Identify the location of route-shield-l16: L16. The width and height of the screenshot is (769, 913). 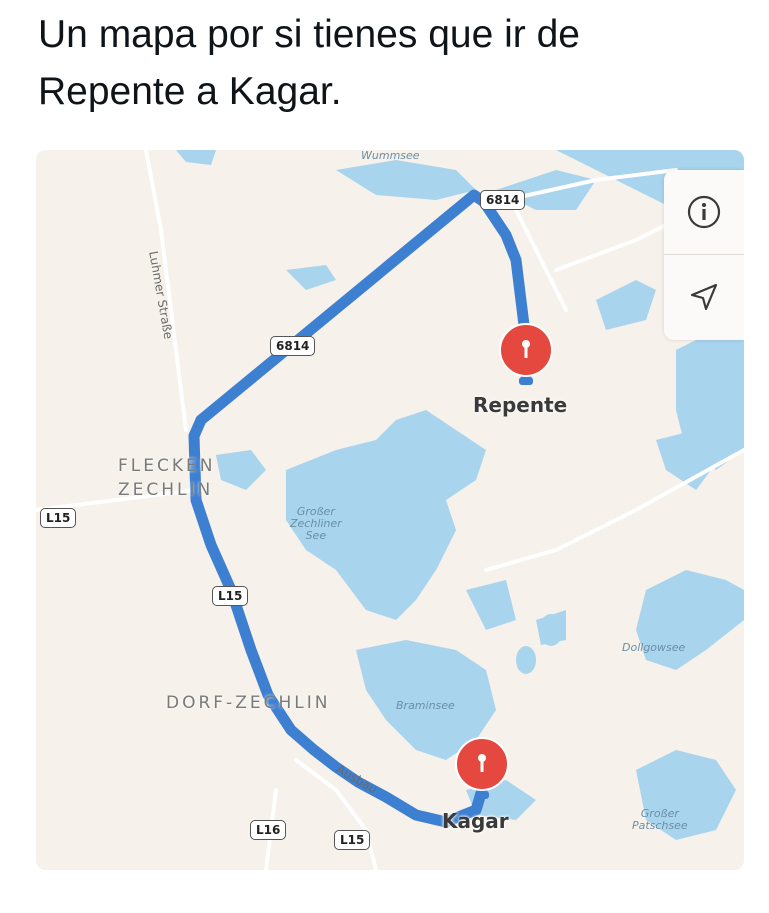
(268, 830).